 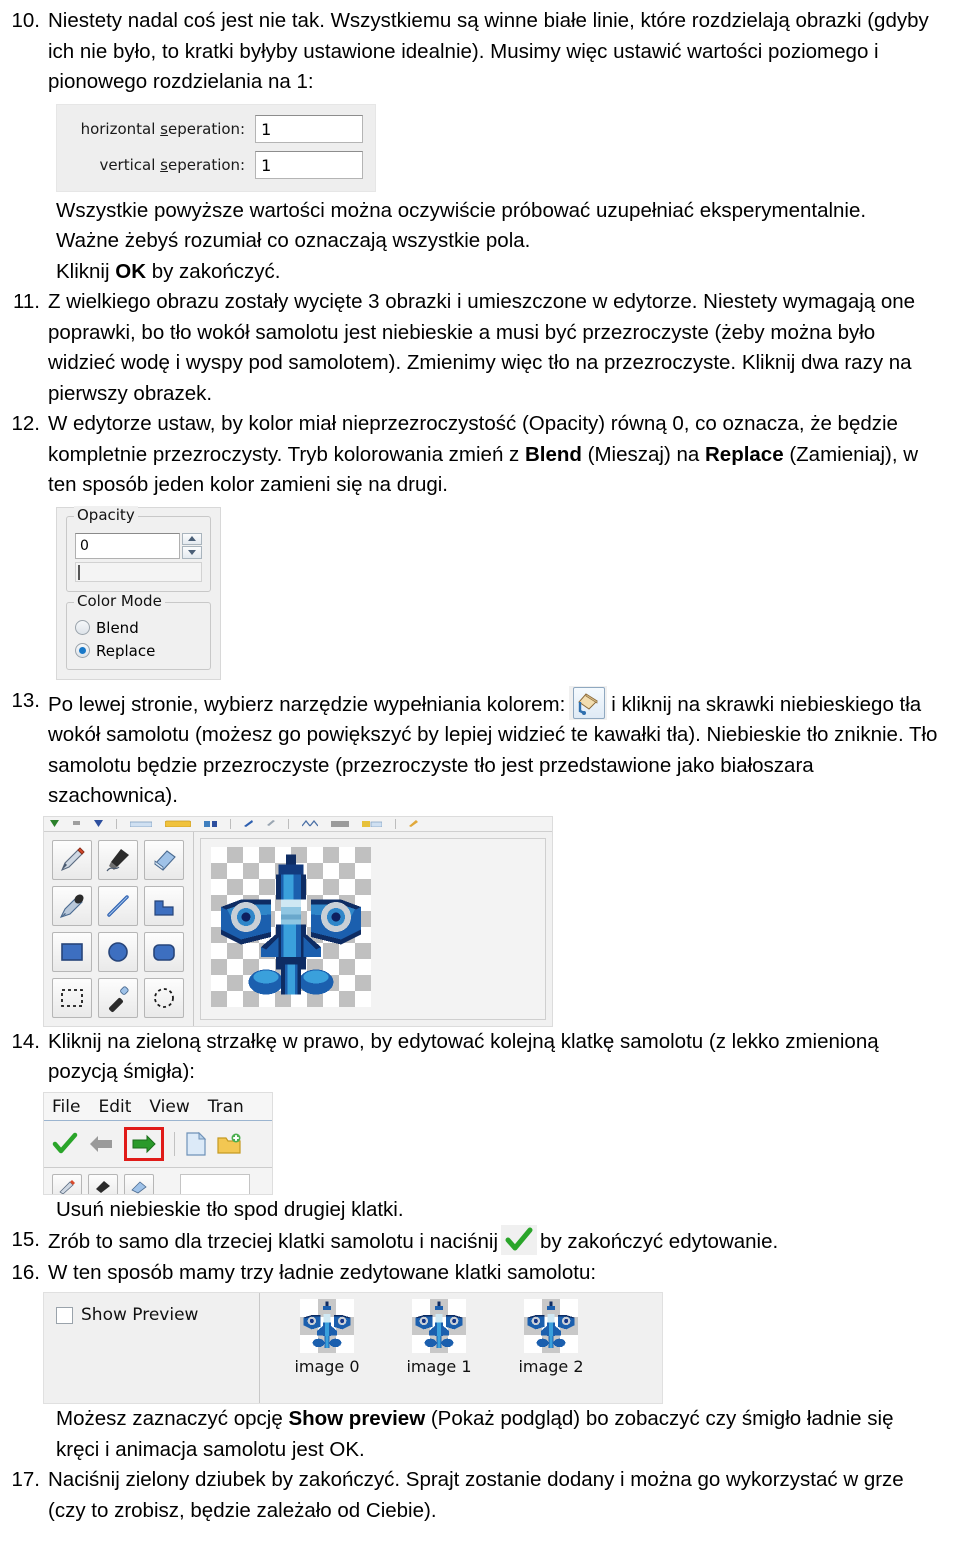 What do you see at coordinates (114, 1107) in the screenshot?
I see `menu-edit: Edit` at bounding box center [114, 1107].